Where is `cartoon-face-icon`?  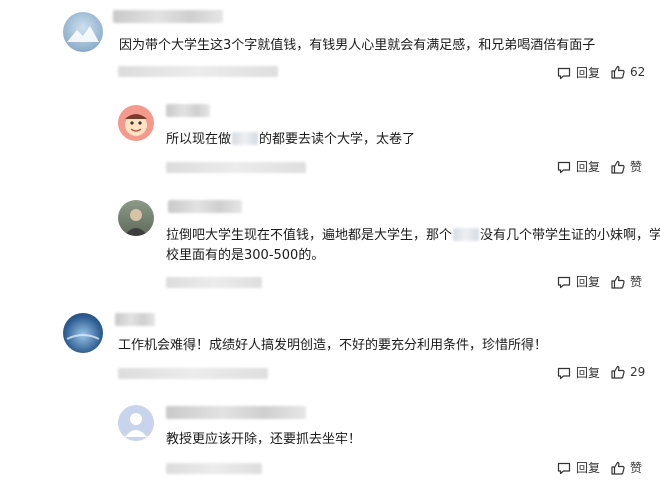
cartoon-face-icon is located at coordinates (136, 125).